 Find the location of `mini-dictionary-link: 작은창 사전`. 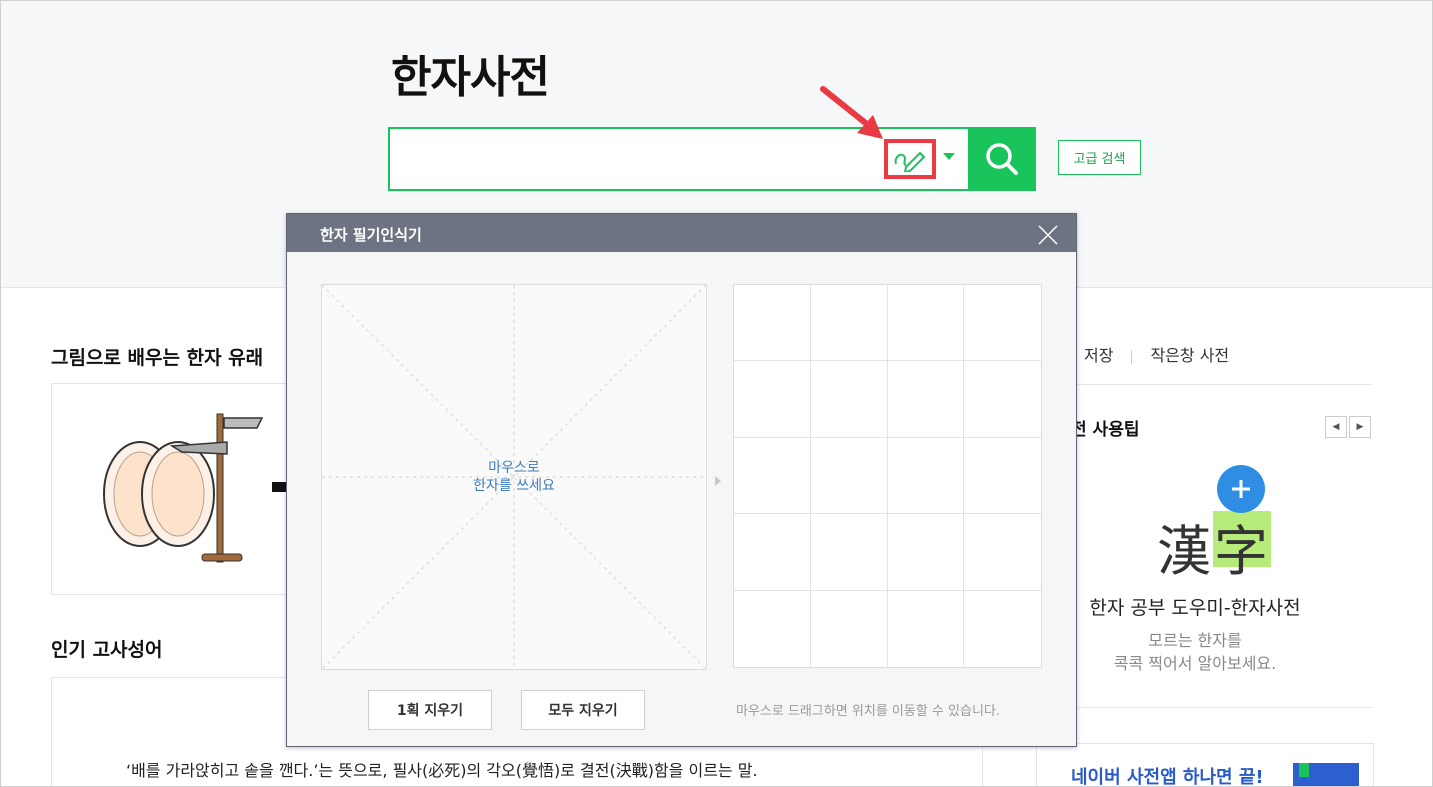

mini-dictionary-link: 작은창 사전 is located at coordinates (1189, 354).